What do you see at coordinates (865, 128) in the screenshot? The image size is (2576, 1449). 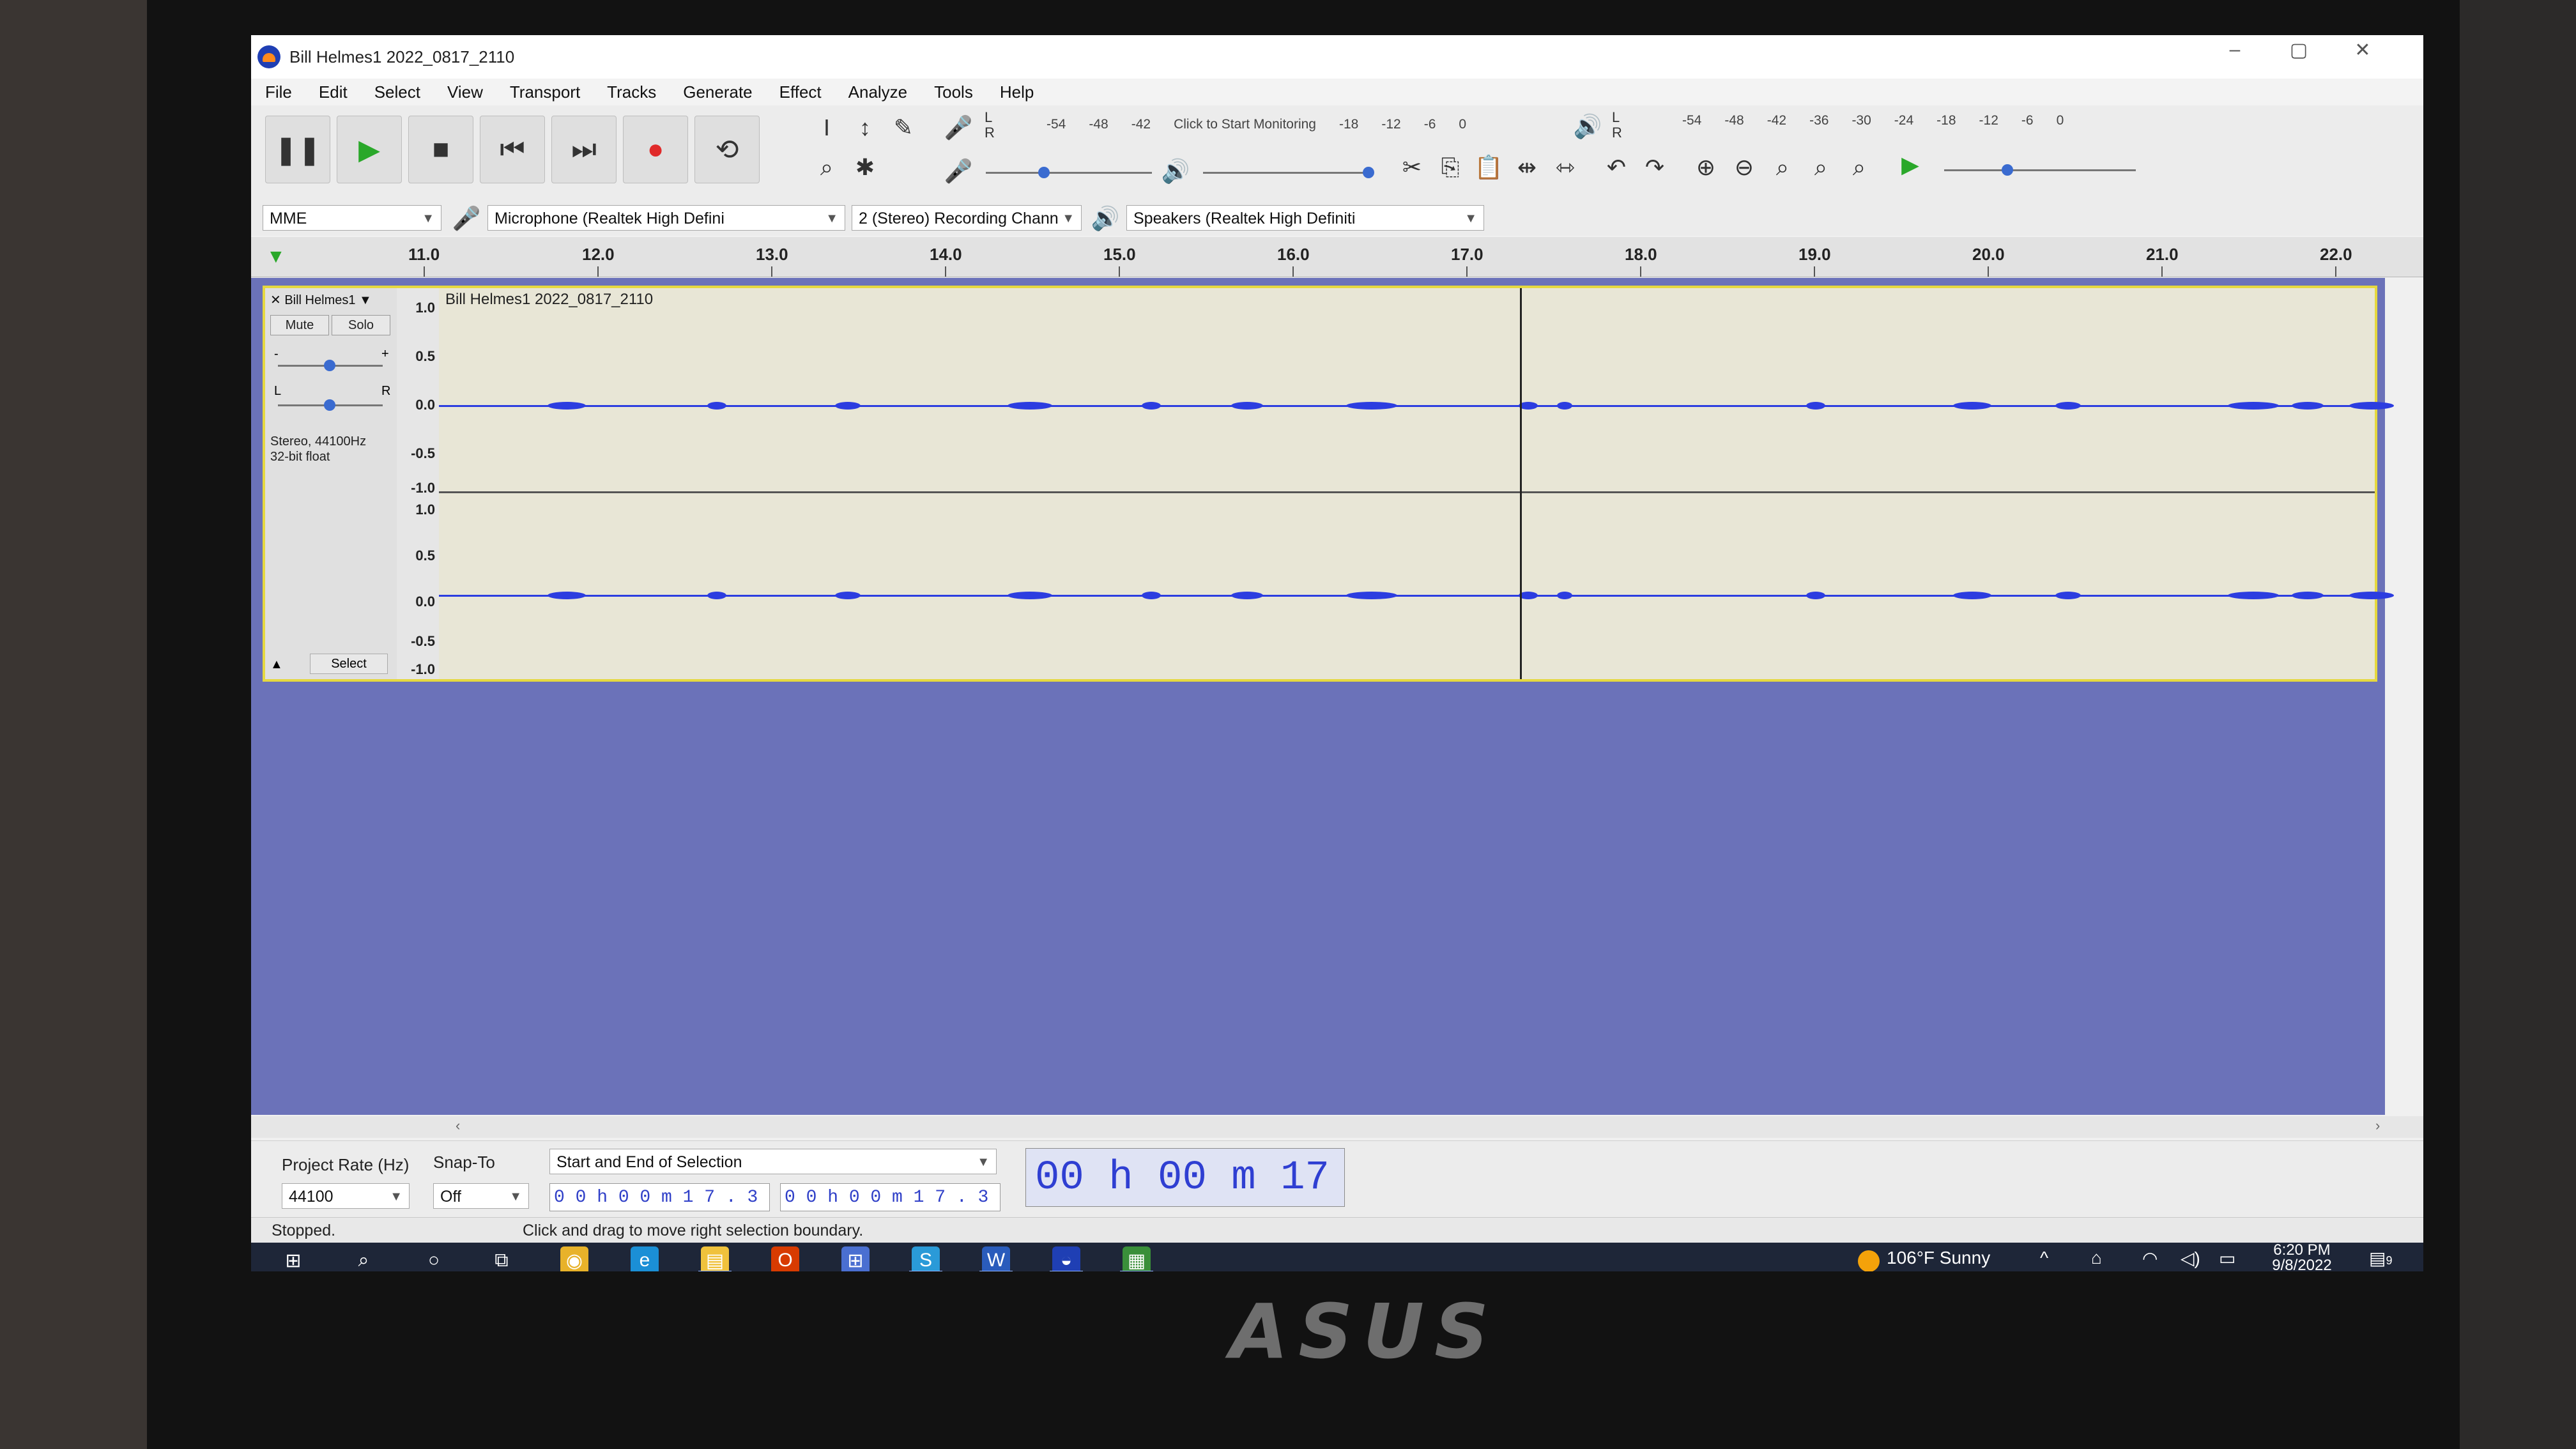 I see `envelope-tool-icon: ↕` at bounding box center [865, 128].